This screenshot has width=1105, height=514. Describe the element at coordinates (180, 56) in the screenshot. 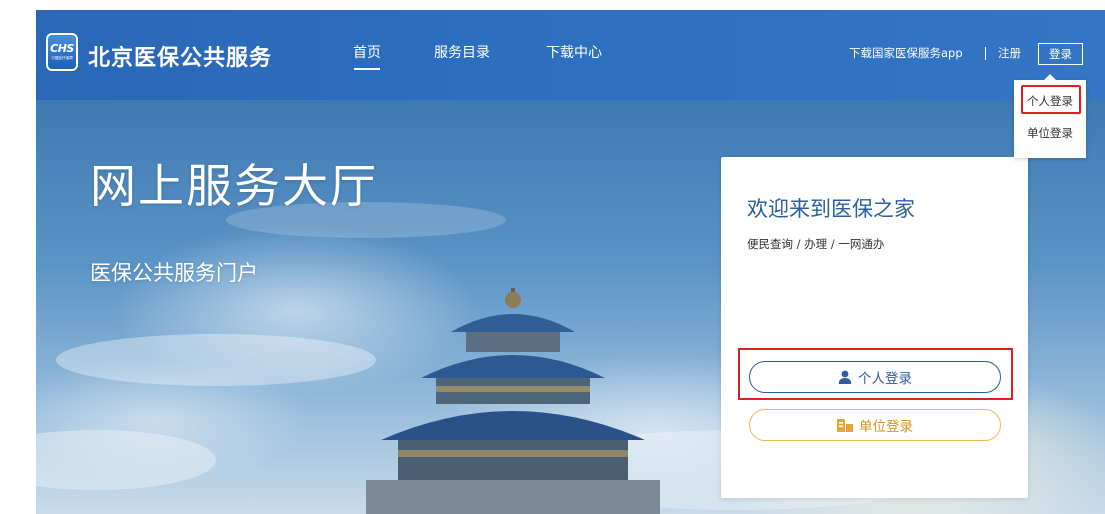

I see `site-title: 北京医保公共服务` at that location.